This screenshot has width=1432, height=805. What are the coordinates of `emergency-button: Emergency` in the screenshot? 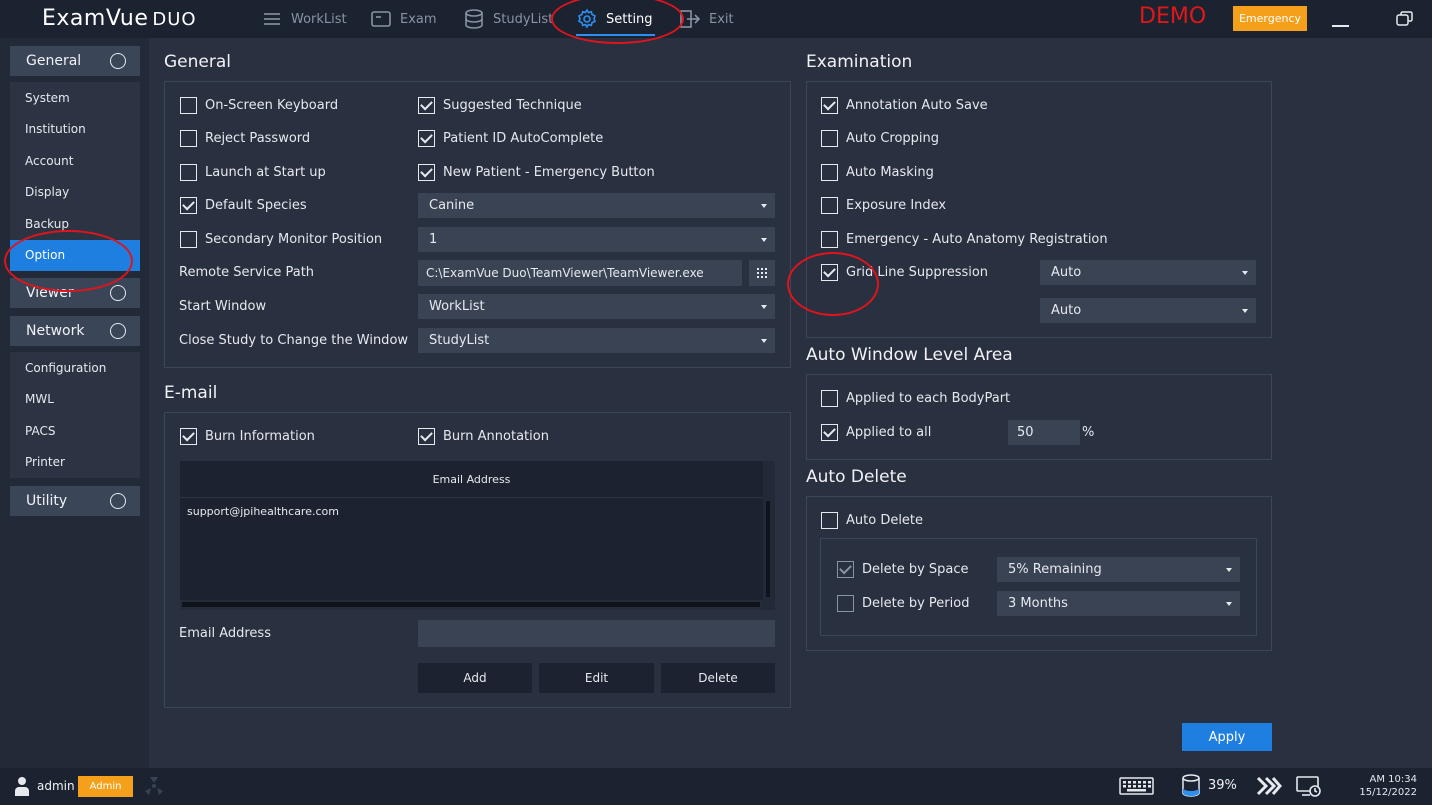 It's located at (1270, 18).